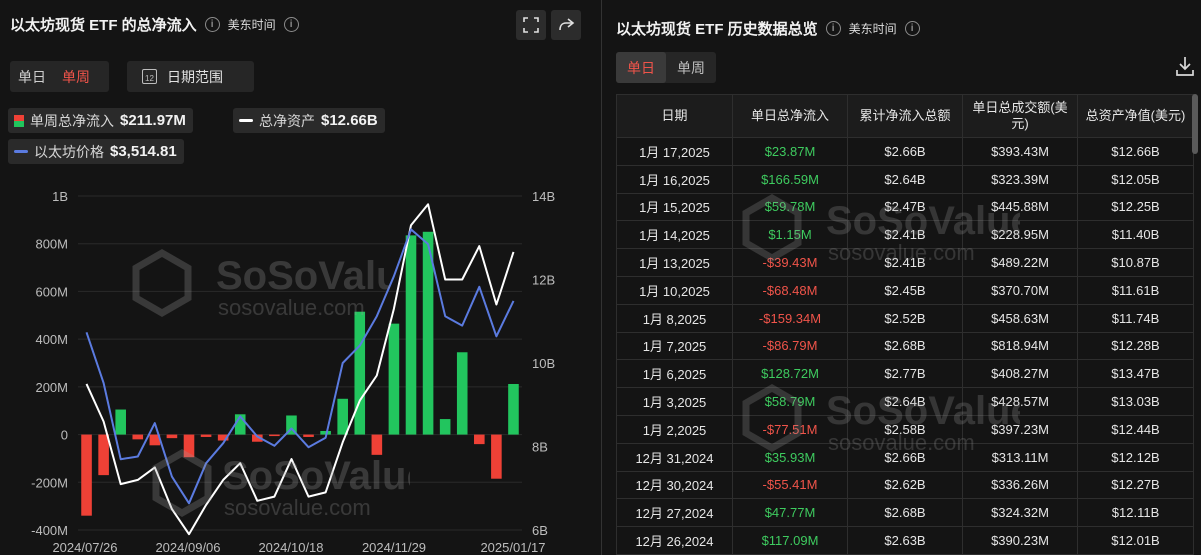 The image size is (1201, 555). I want to click on cell-cumulative: $2.63B, so click(905, 540).